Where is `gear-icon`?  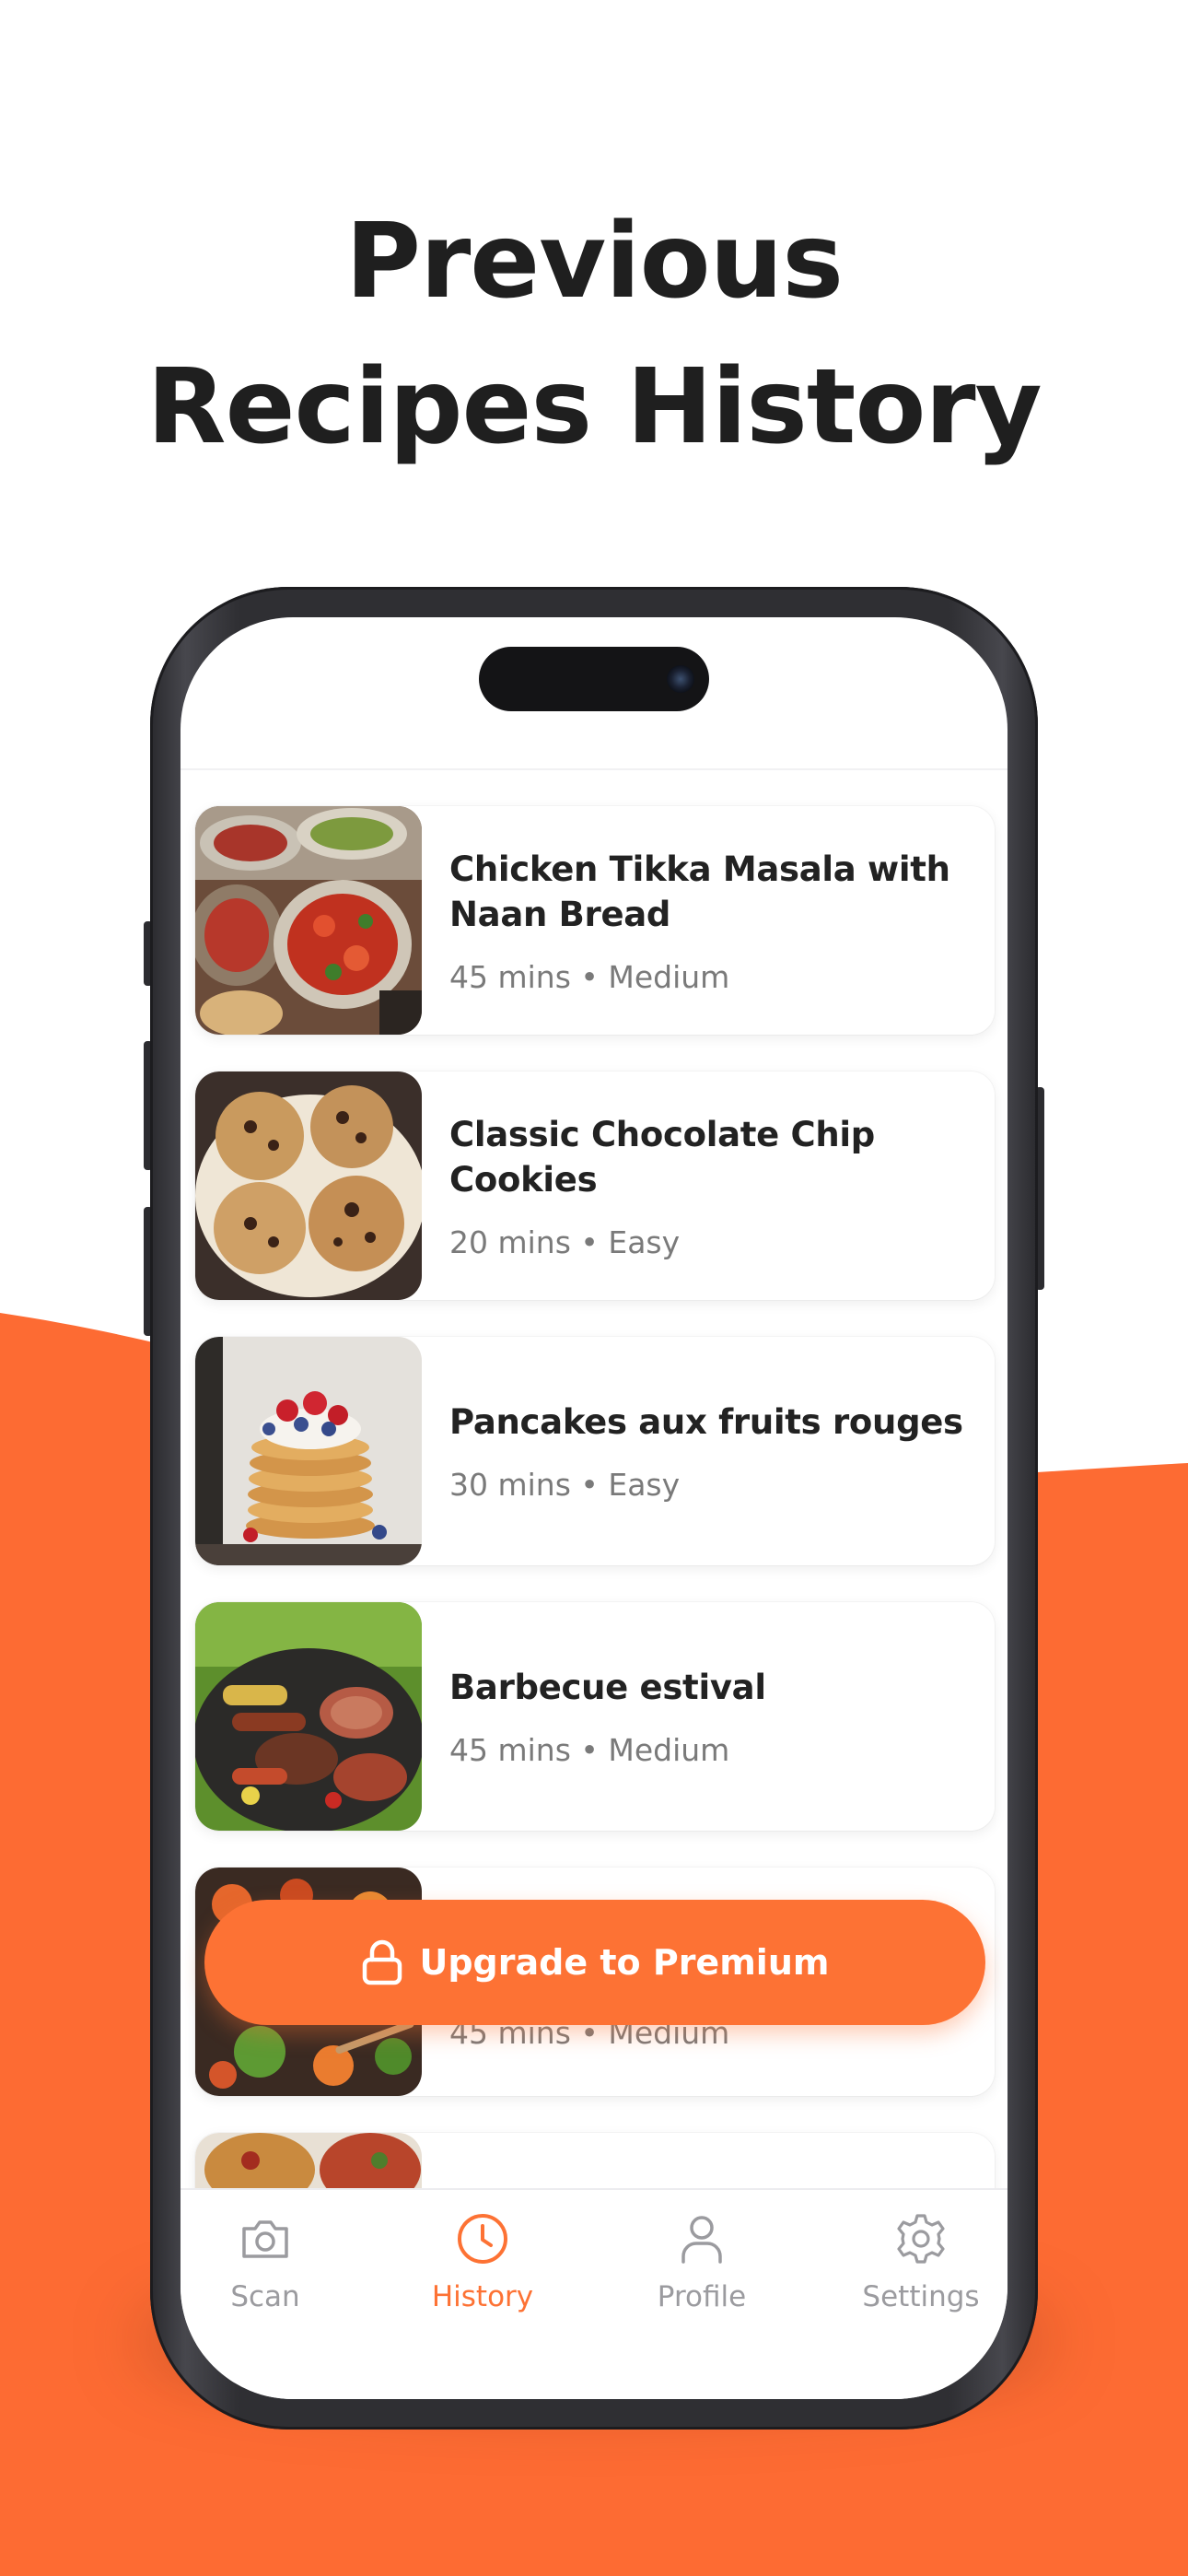
gear-icon is located at coordinates (921, 2239).